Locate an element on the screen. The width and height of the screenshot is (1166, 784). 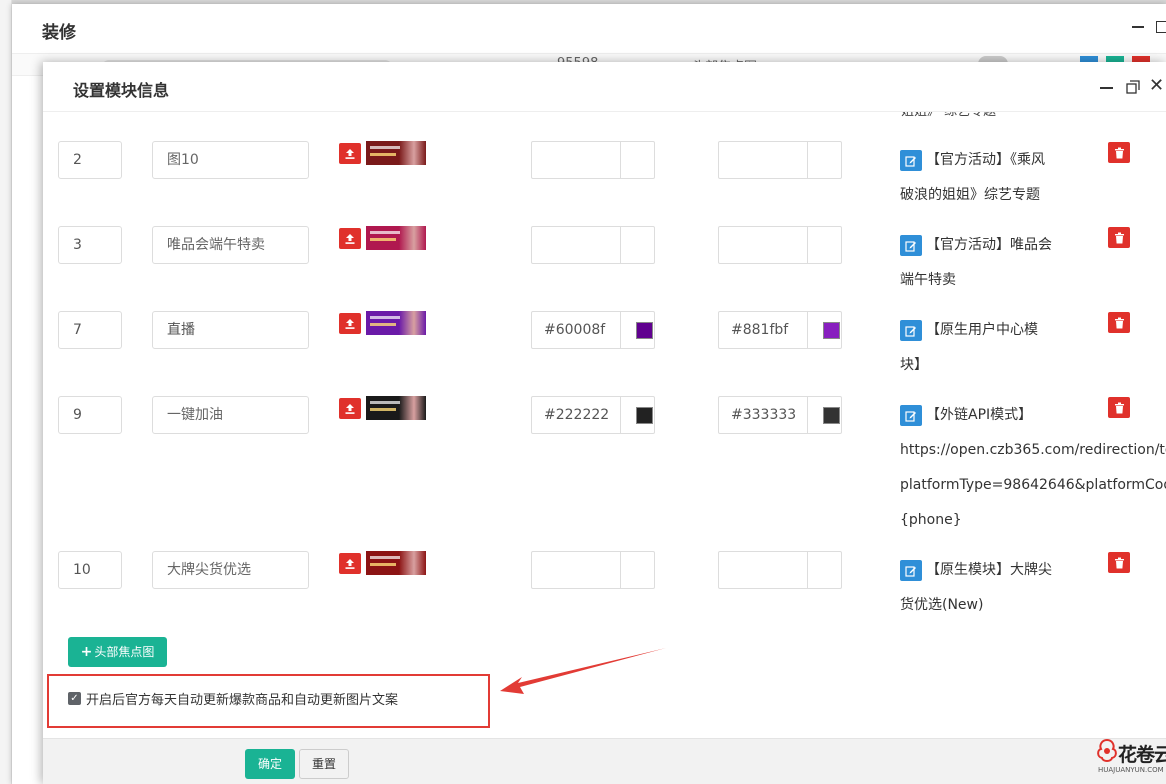
color-value: #333333 is located at coordinates (763, 415).